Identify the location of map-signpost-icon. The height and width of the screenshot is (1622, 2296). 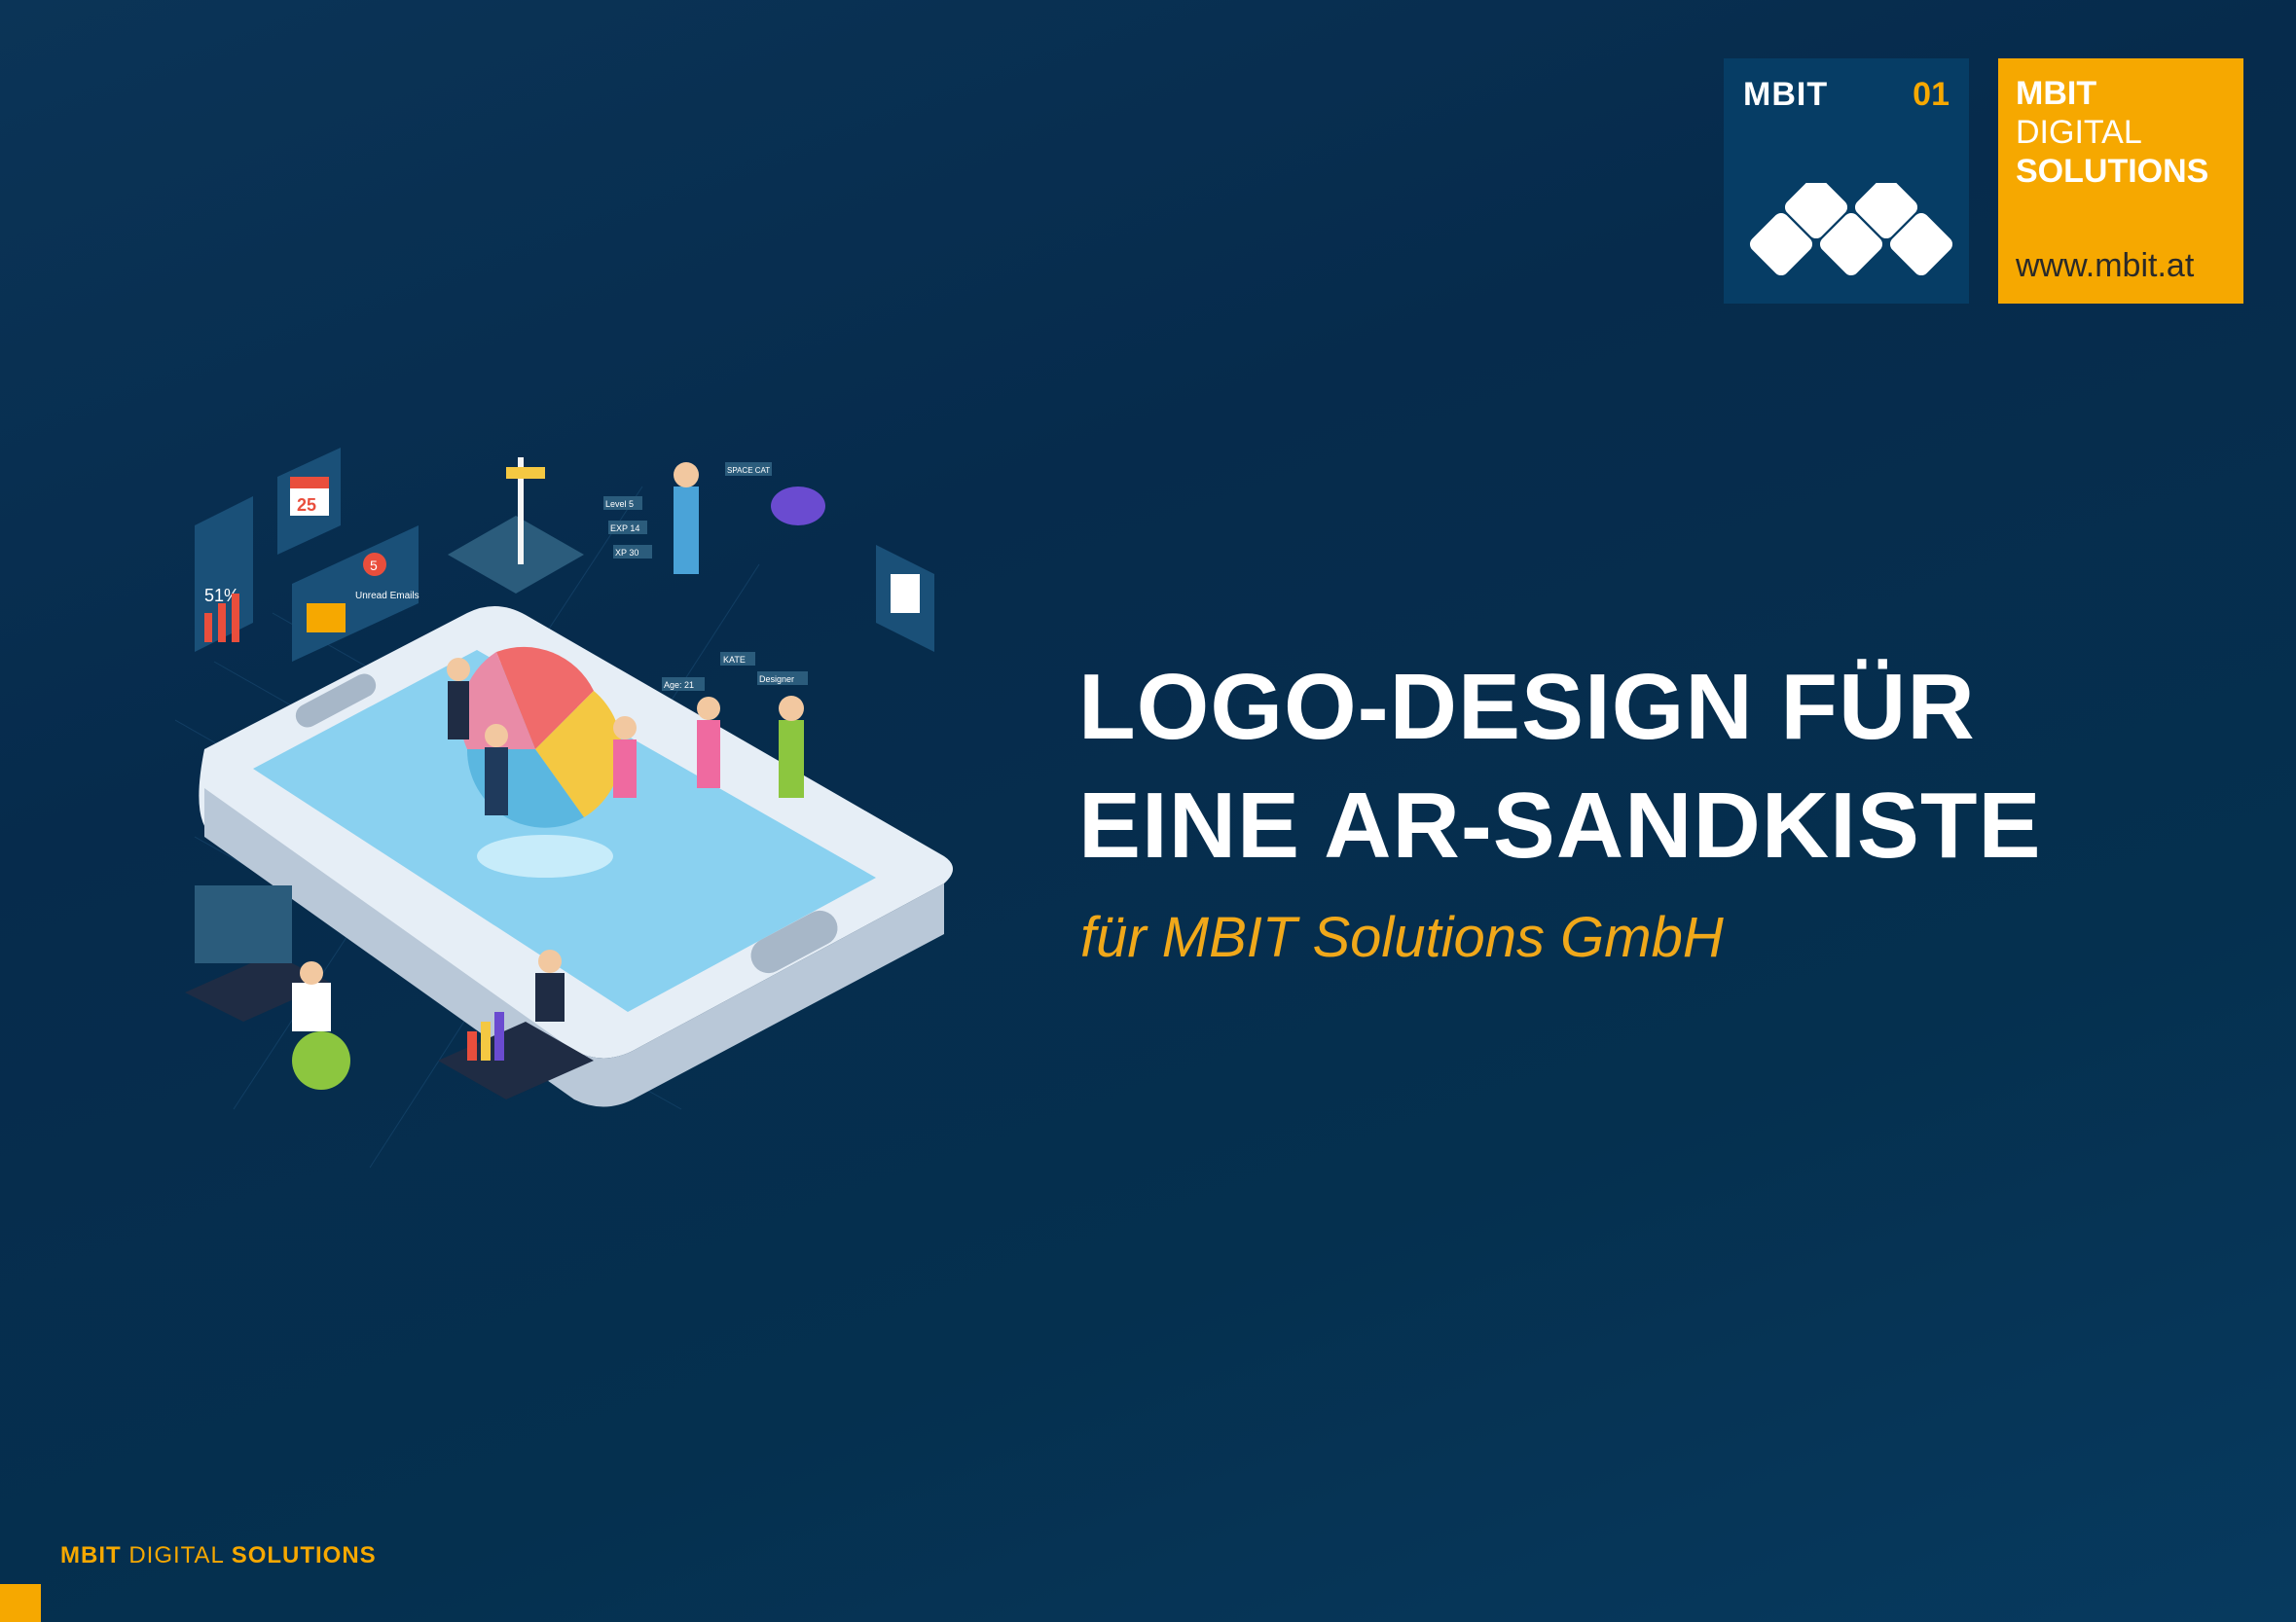
(516, 525).